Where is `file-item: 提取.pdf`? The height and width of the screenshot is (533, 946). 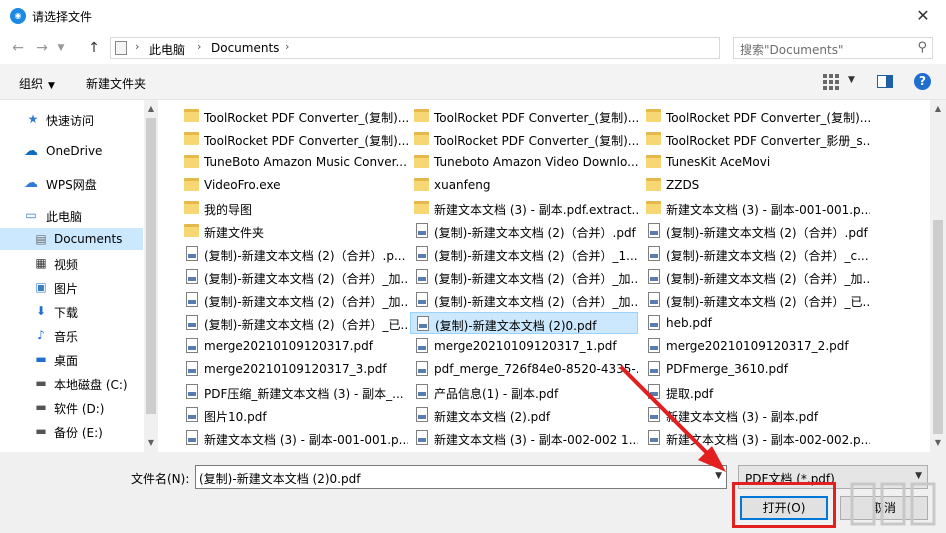 file-item: 提取.pdf is located at coordinates (756, 392).